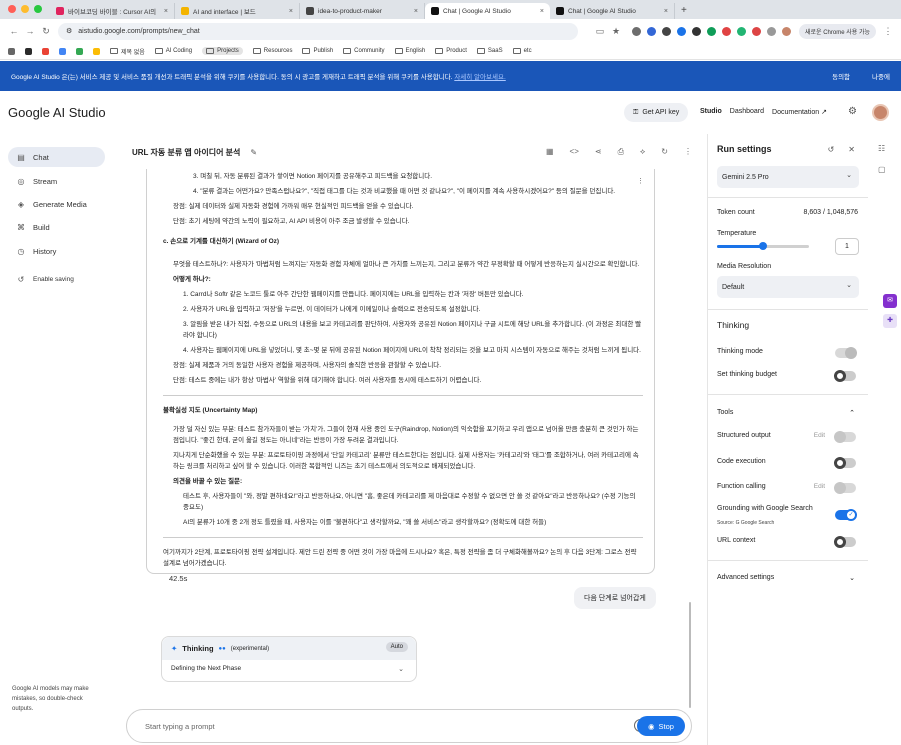 The width and height of the screenshot is (901, 745). Describe the element at coordinates (882, 169) in the screenshot. I see `gallery-icon: ▢` at that location.